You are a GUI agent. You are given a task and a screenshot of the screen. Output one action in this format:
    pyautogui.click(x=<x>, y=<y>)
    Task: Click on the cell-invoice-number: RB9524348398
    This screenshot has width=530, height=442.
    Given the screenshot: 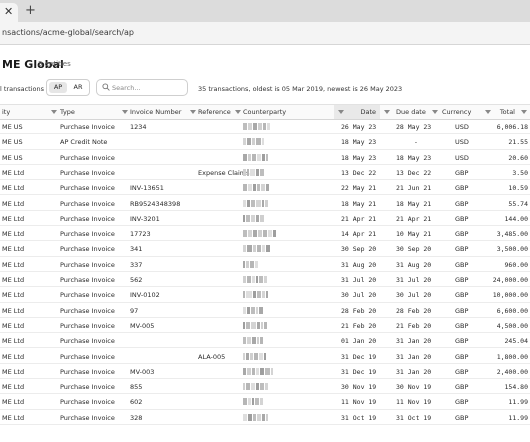 What is the action you would take?
    pyautogui.click(x=155, y=203)
    